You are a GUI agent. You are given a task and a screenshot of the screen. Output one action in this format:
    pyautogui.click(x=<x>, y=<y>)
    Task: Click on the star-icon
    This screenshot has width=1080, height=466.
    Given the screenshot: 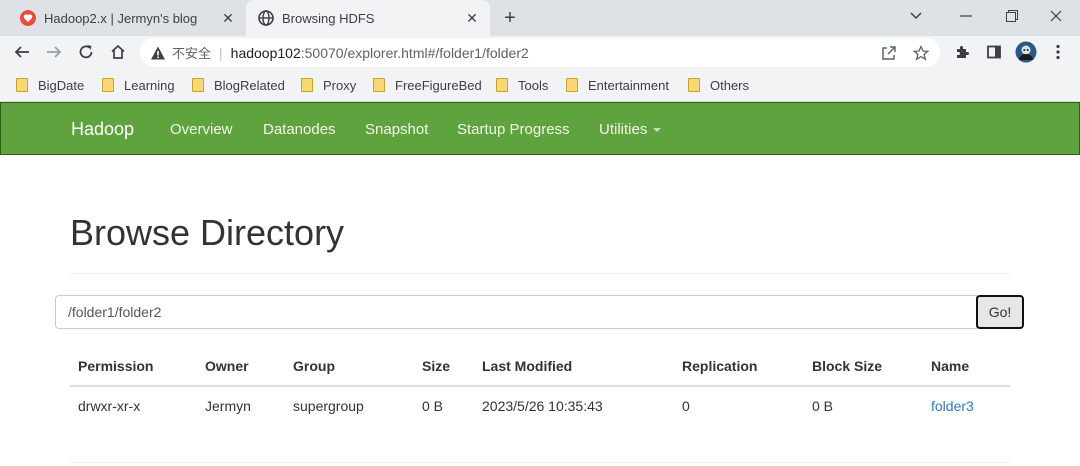 What is the action you would take?
    pyautogui.click(x=921, y=53)
    